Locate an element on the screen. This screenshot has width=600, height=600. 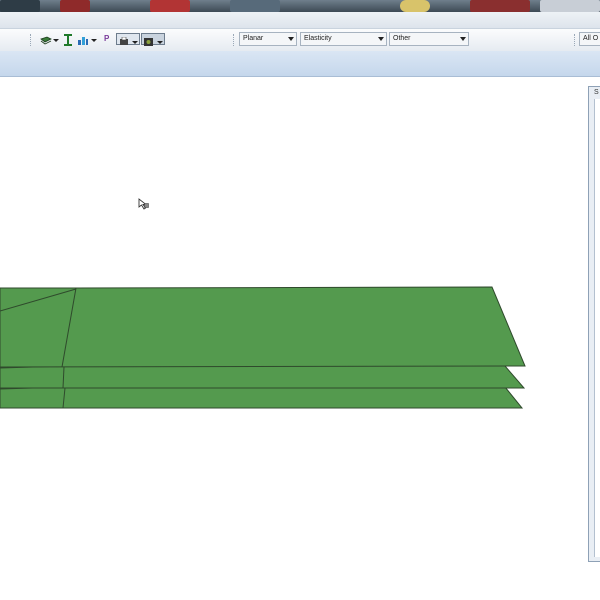
other-combo-value: Other is located at coordinates (402, 38).